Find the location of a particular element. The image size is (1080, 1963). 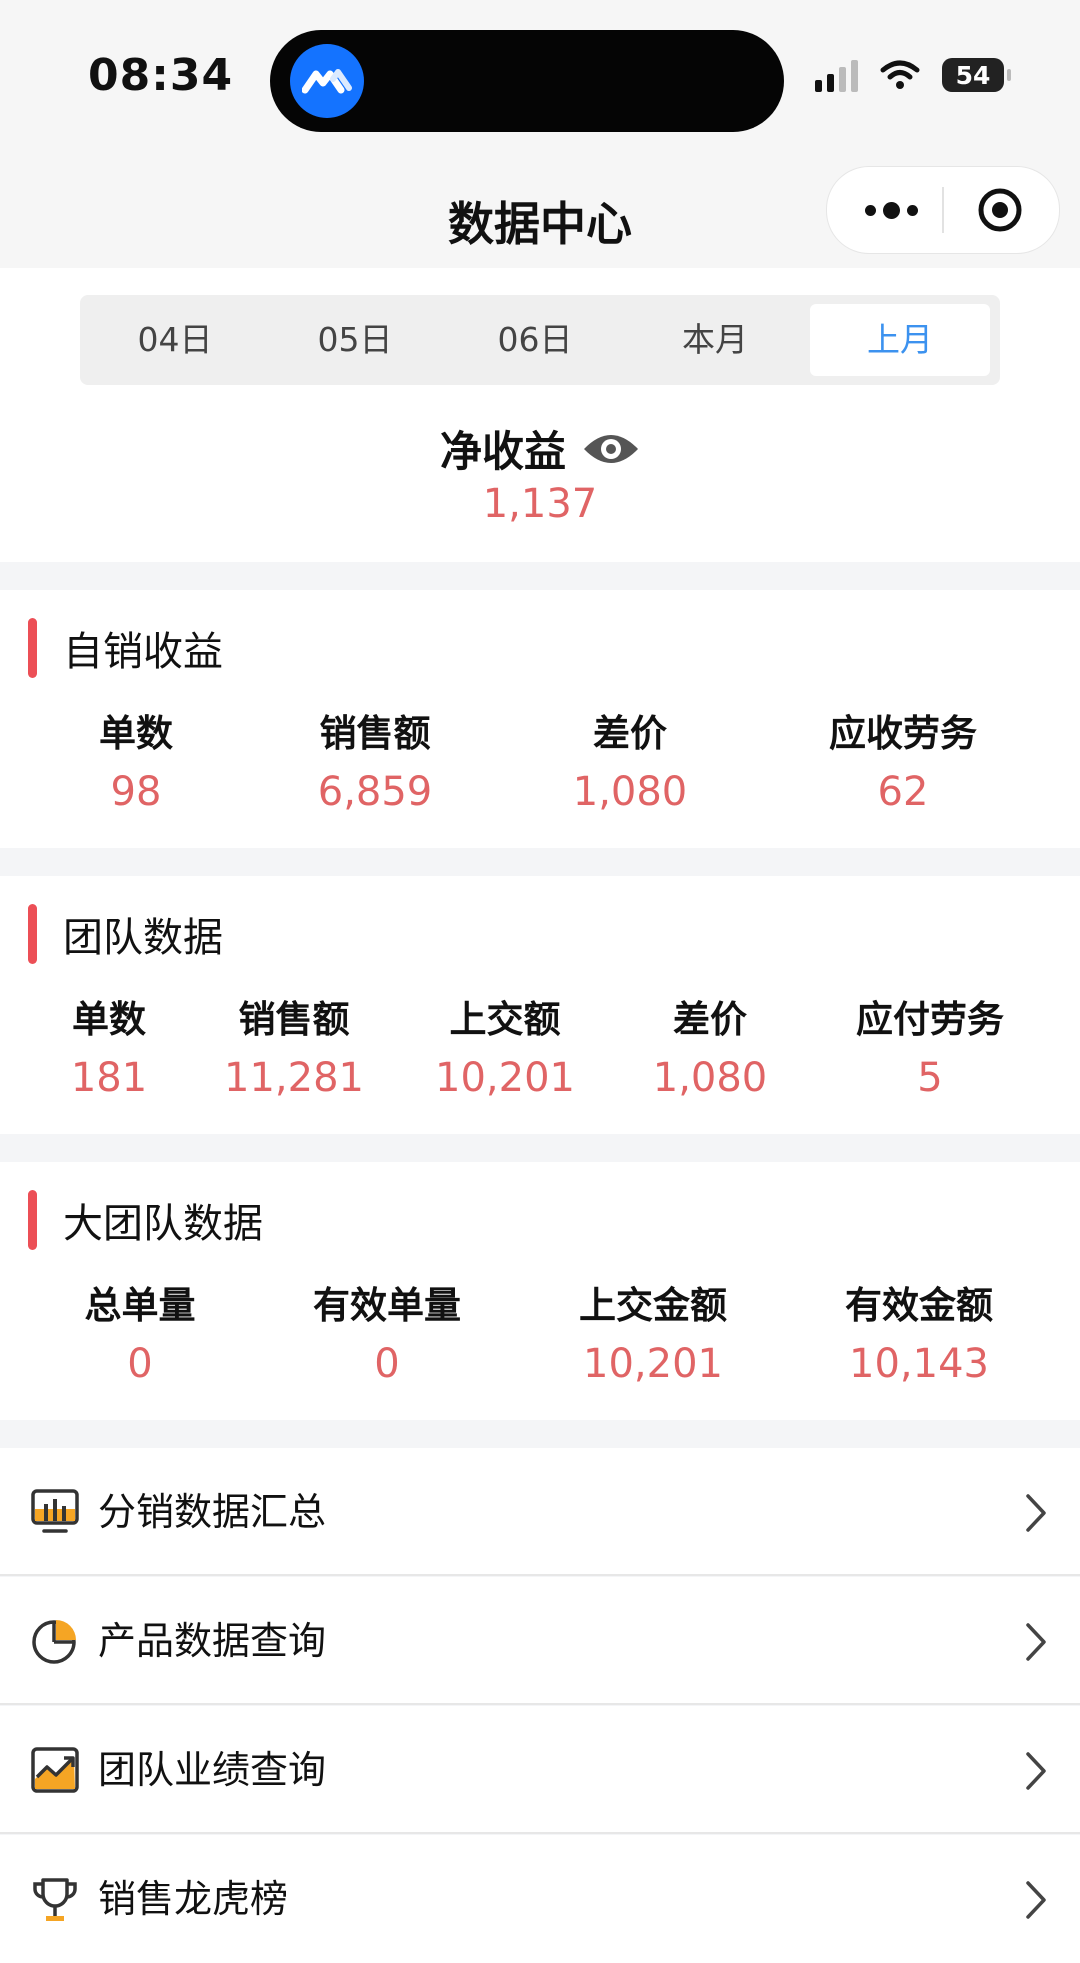

status-time: 08:34 is located at coordinates (161, 75).